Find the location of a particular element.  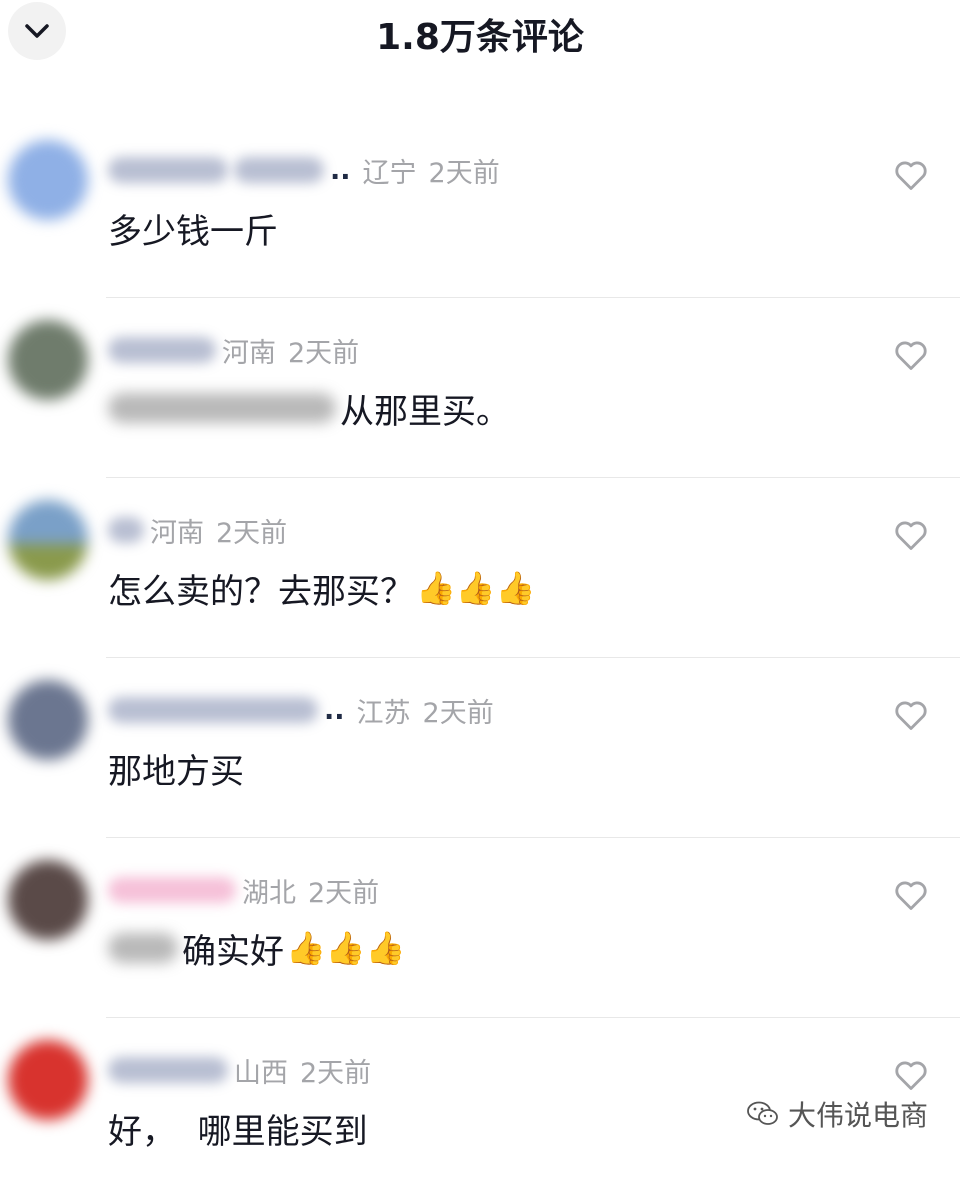

comment-text: 怎么卖的？去那买？ is located at coordinates (261, 591).